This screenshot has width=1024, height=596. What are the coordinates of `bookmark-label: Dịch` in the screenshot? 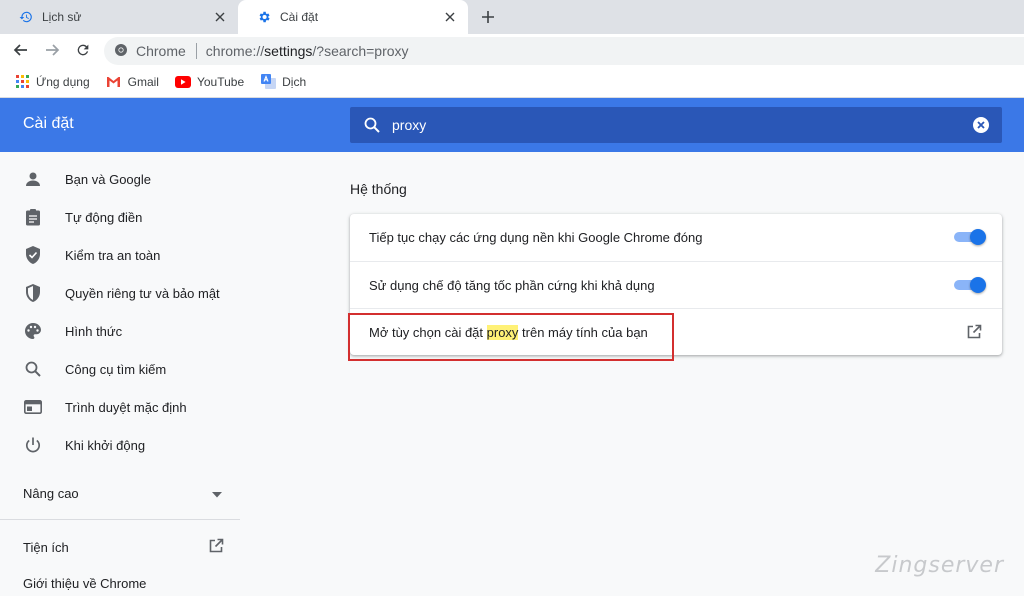 It's located at (294, 81).